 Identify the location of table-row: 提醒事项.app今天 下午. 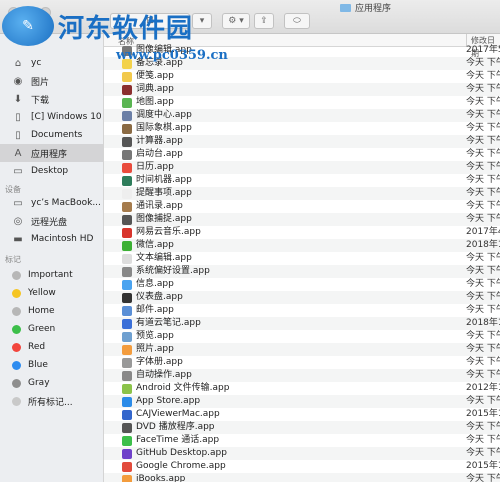
(302, 193).